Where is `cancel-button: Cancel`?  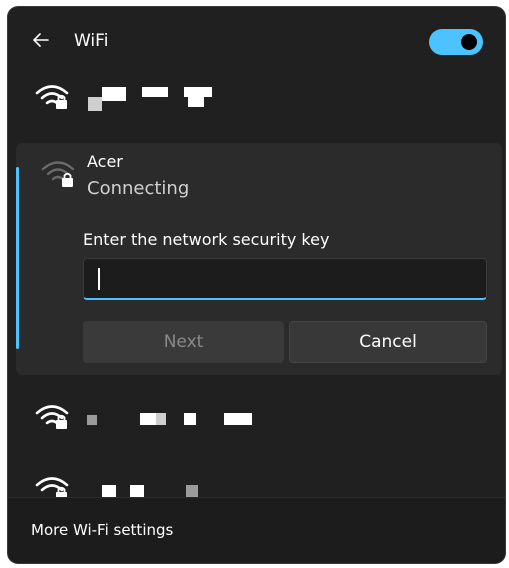 cancel-button: Cancel is located at coordinates (388, 342).